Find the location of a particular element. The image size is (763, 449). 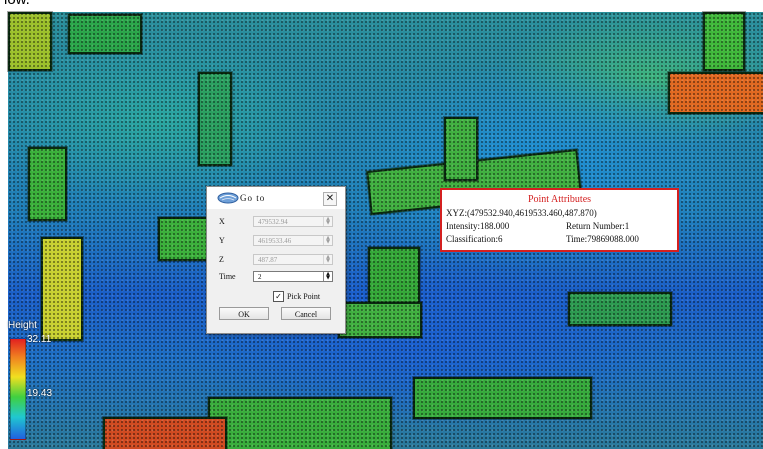

cancel-button: Cancel is located at coordinates (306, 313).